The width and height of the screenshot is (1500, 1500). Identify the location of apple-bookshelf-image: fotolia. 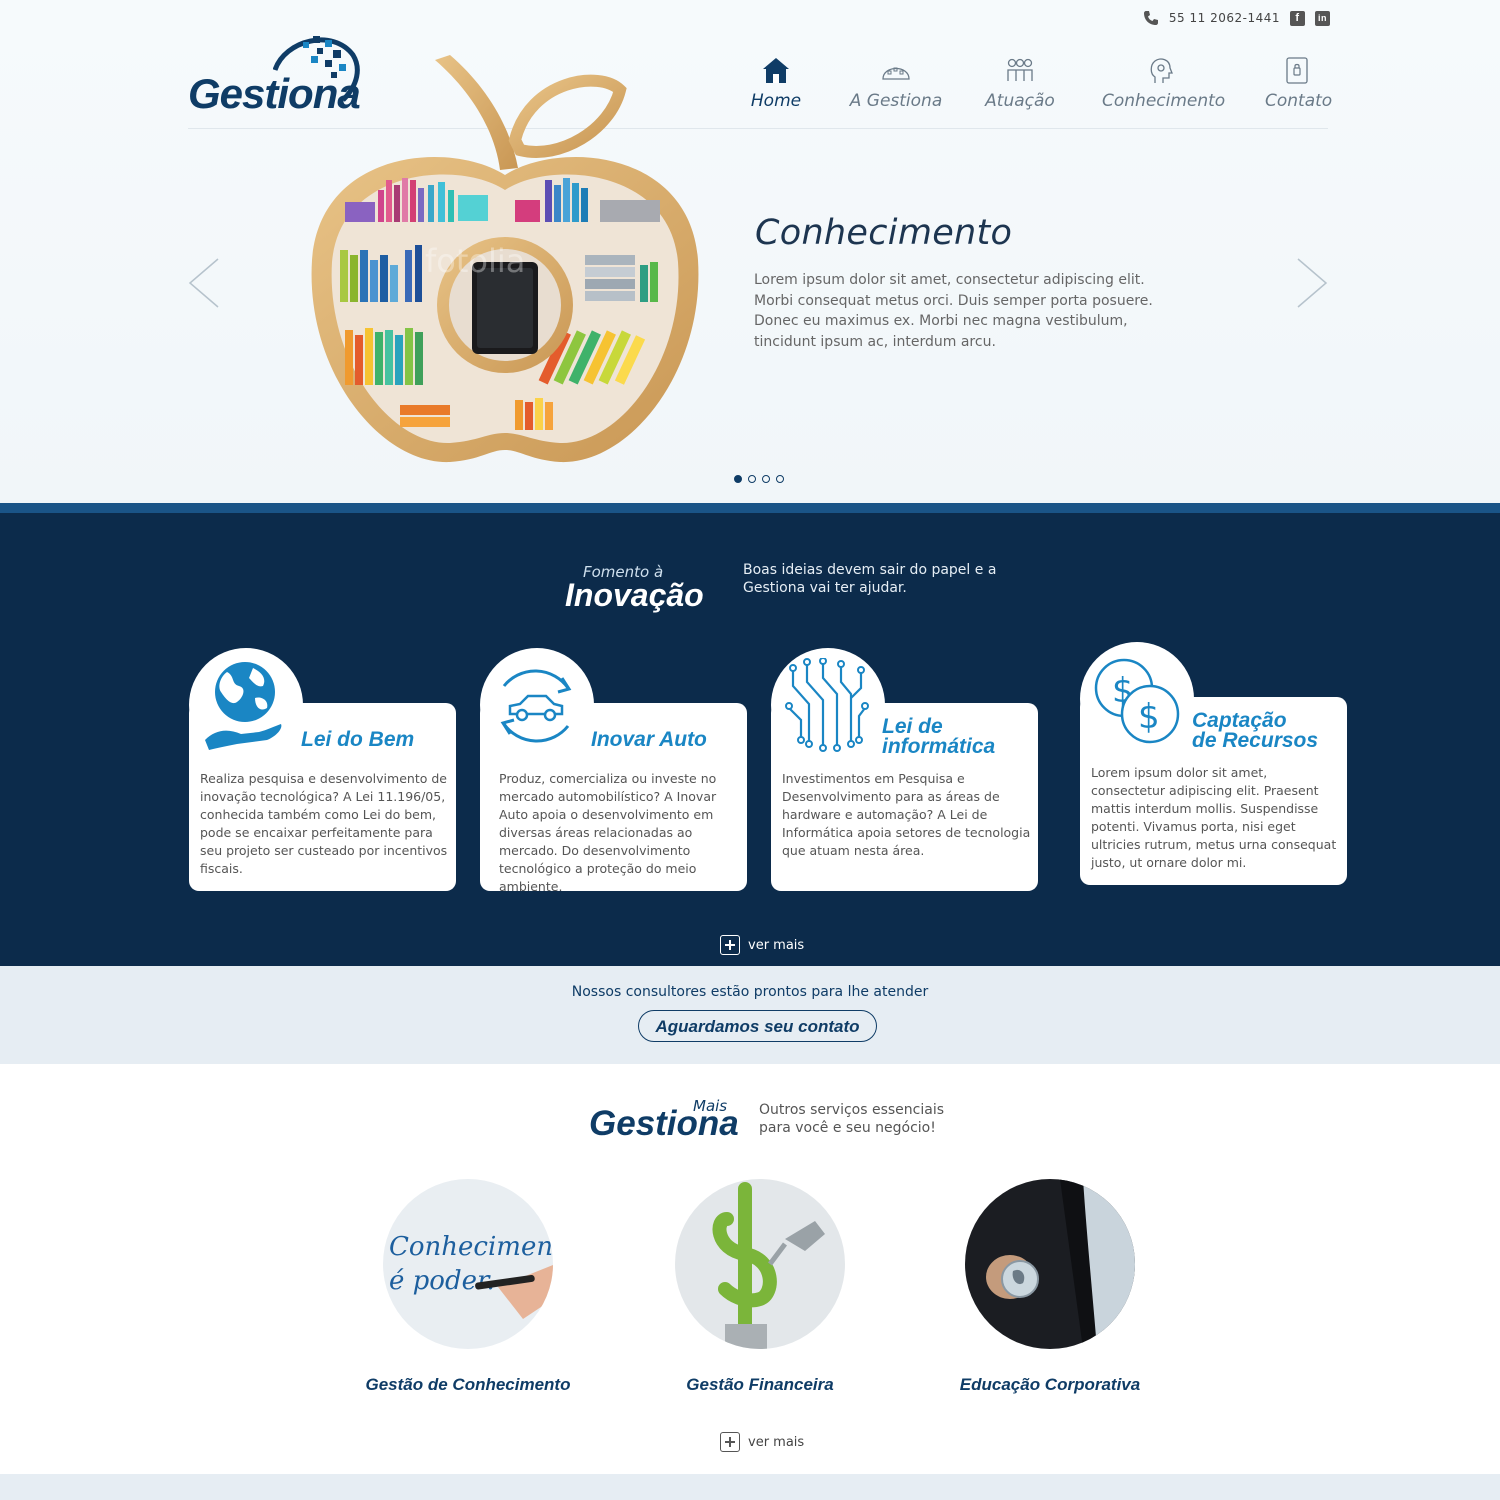
(505, 259).